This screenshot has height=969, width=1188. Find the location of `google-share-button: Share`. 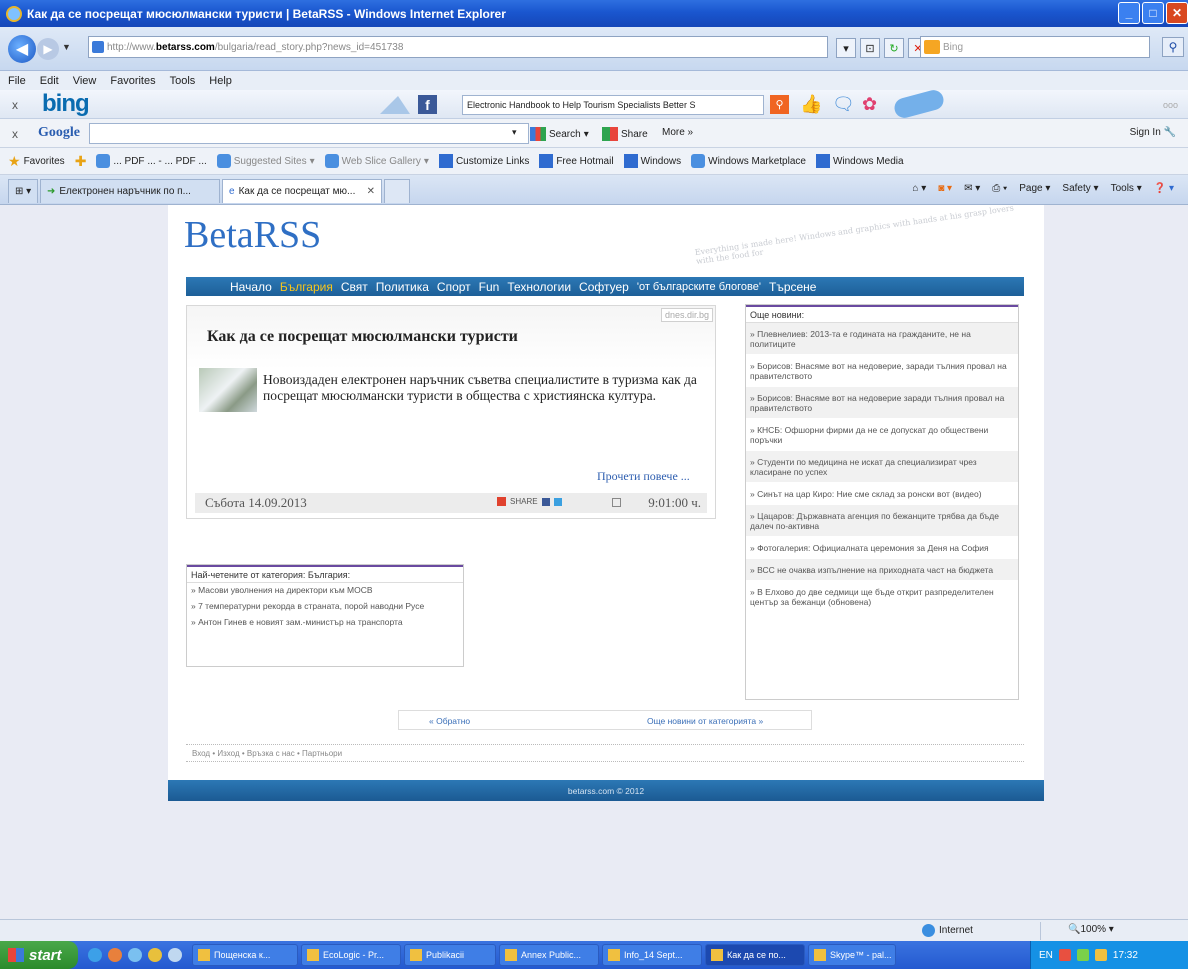

google-share-button: Share is located at coordinates (625, 134).